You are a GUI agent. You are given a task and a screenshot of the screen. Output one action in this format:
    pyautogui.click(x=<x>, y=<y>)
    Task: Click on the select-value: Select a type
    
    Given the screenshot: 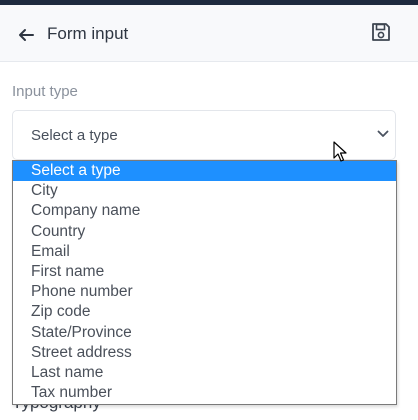 What is the action you would take?
    pyautogui.click(x=74, y=135)
    